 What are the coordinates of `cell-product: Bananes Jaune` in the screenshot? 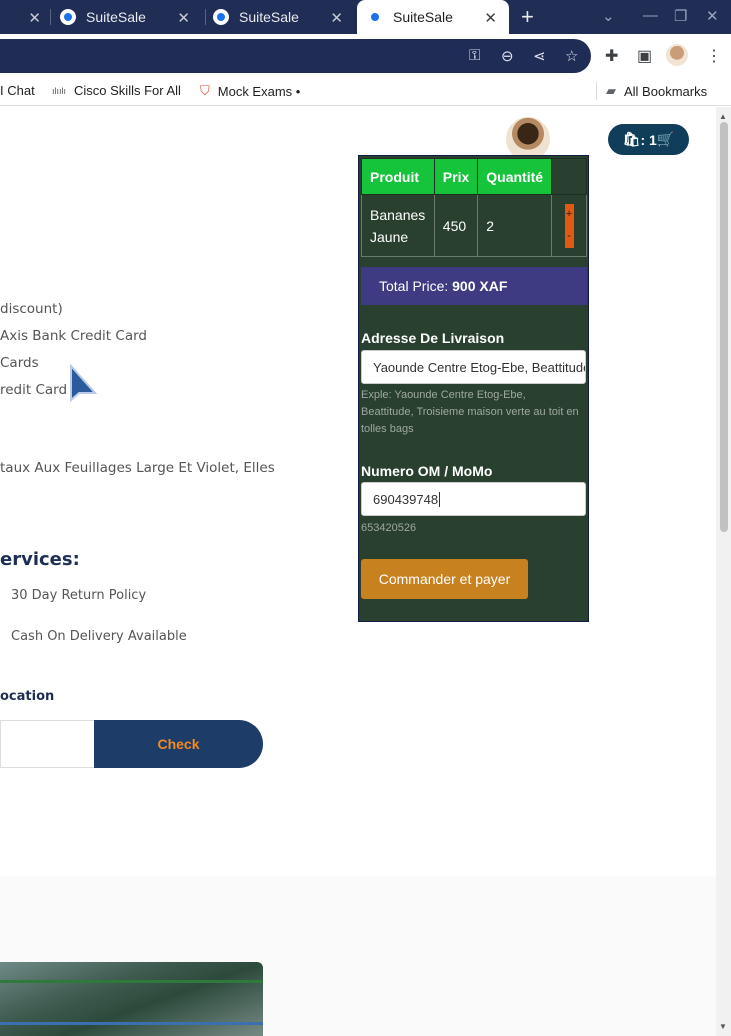 It's located at (398, 225).